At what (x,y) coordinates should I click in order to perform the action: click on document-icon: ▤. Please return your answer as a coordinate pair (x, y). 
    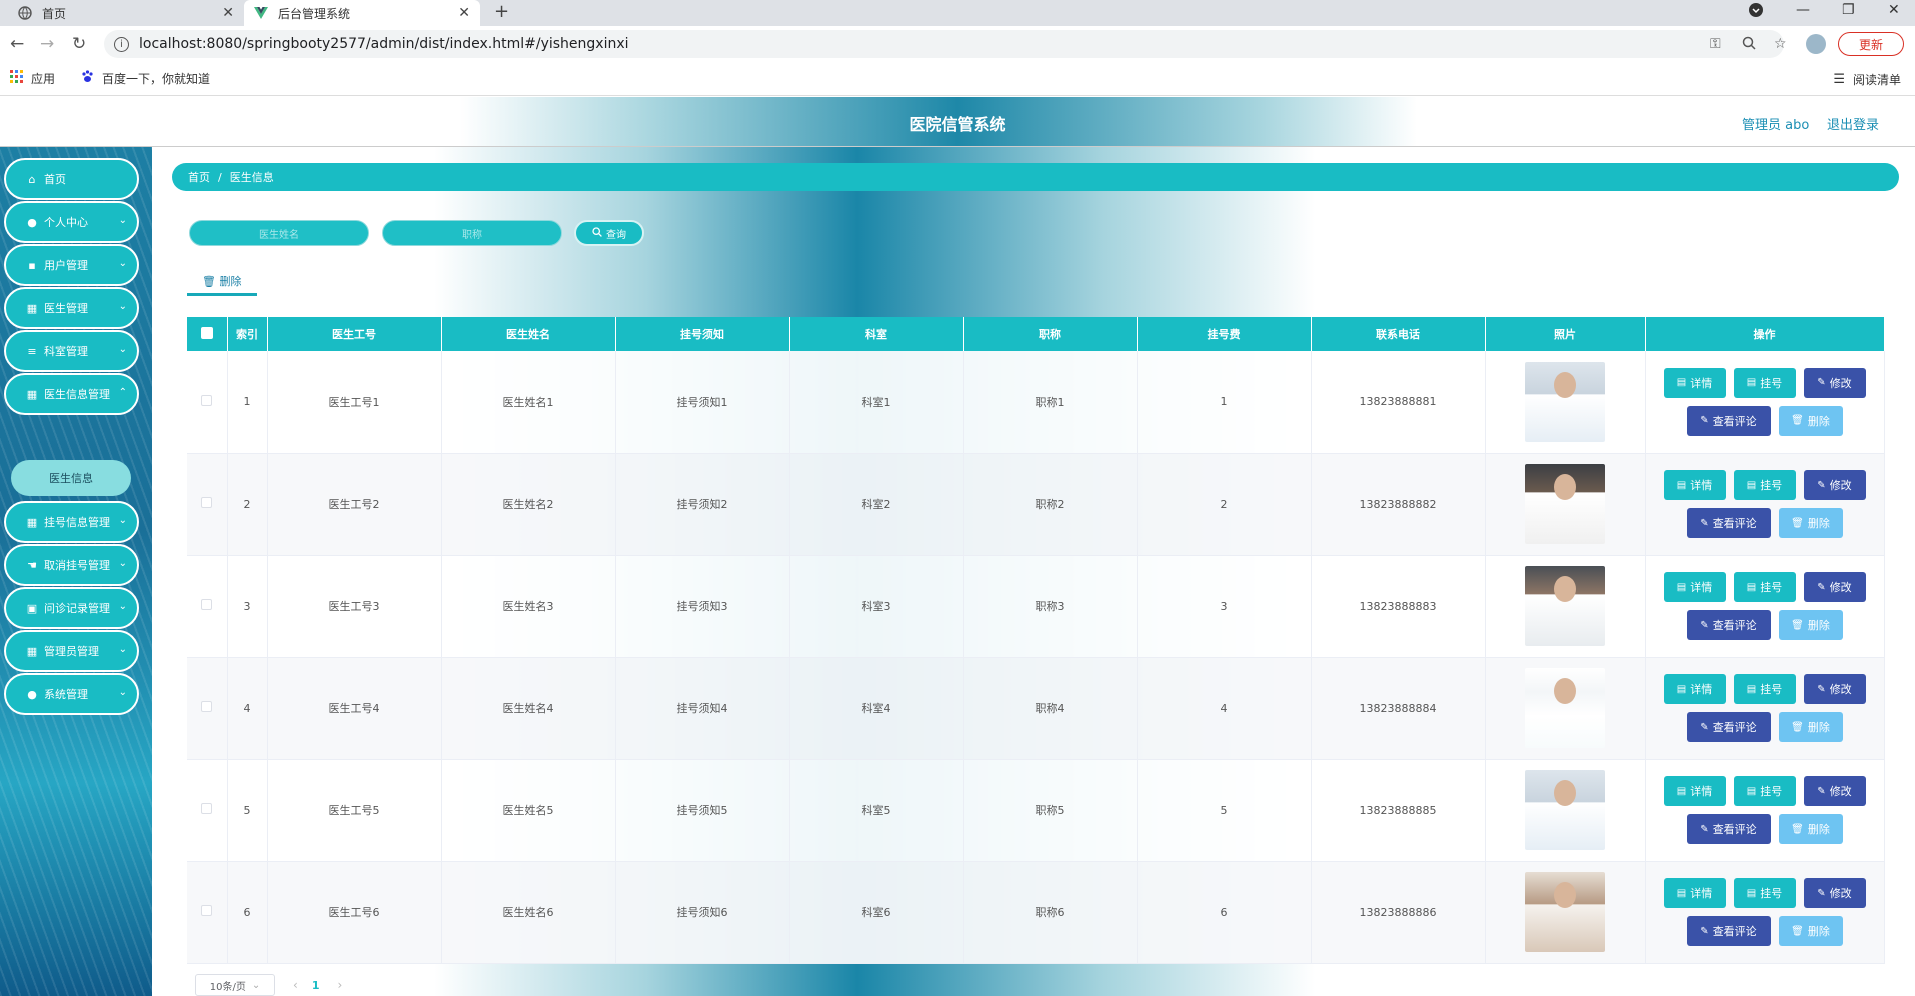
    Looking at the image, I should click on (1751, 893).